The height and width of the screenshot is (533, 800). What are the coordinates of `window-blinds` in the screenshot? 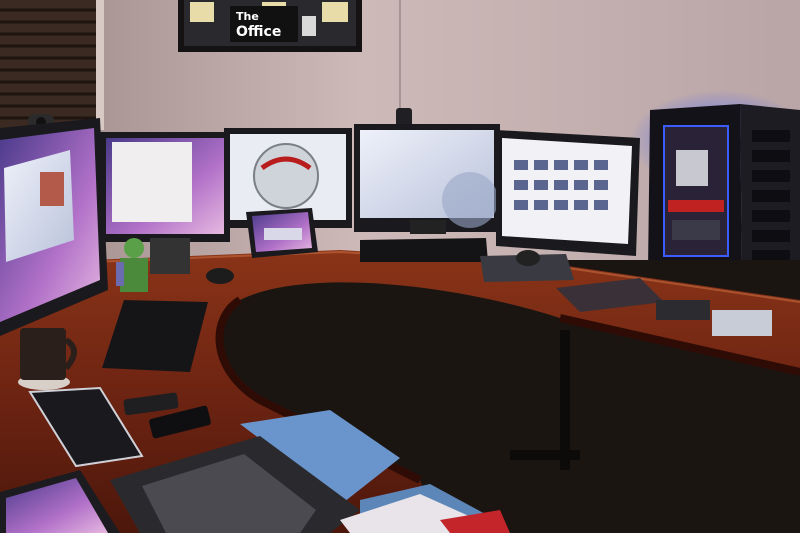 It's located at (52, 65).